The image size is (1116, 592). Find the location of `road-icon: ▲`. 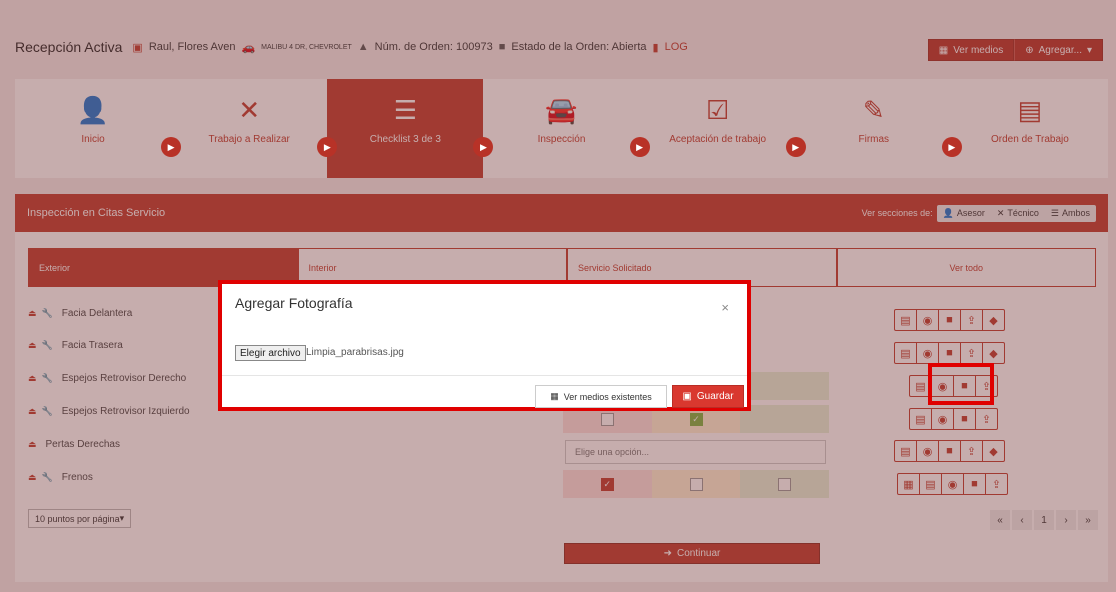

road-icon: ▲ is located at coordinates (363, 47).